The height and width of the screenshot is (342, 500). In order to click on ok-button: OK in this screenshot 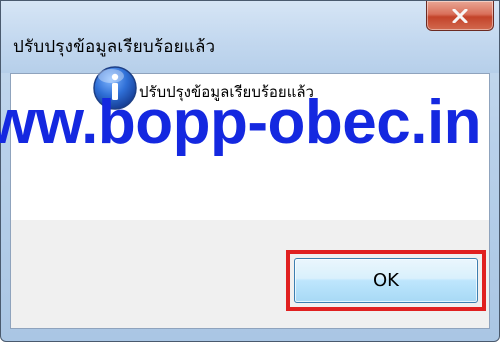, I will do `click(386, 280)`.